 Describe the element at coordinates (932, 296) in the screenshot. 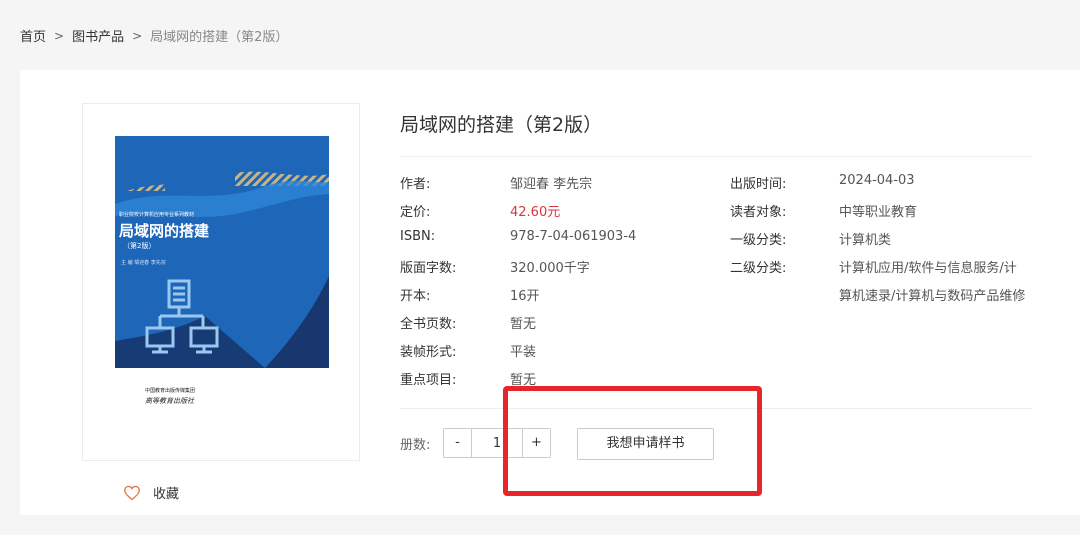

I see `secondary-category-value-line2: 算机速录/计算机与数码产品维修` at that location.